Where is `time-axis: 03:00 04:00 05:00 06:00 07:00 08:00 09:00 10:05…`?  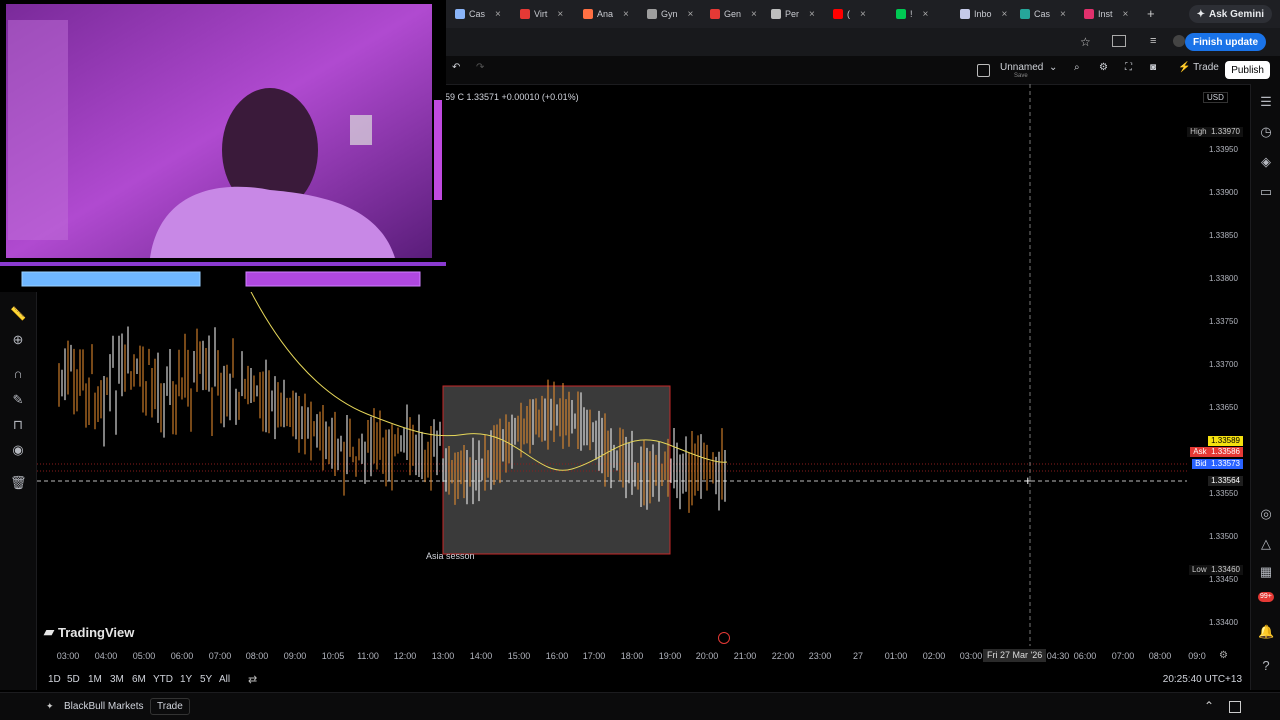
time-axis: 03:00 04:00 05:00 06:00 07:00 08:00 09:00 10:05… is located at coordinates (642, 657).